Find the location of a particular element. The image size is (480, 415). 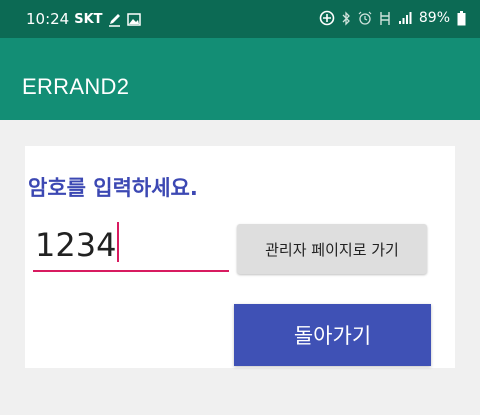

app-title: ERRAND2 is located at coordinates (76, 86).